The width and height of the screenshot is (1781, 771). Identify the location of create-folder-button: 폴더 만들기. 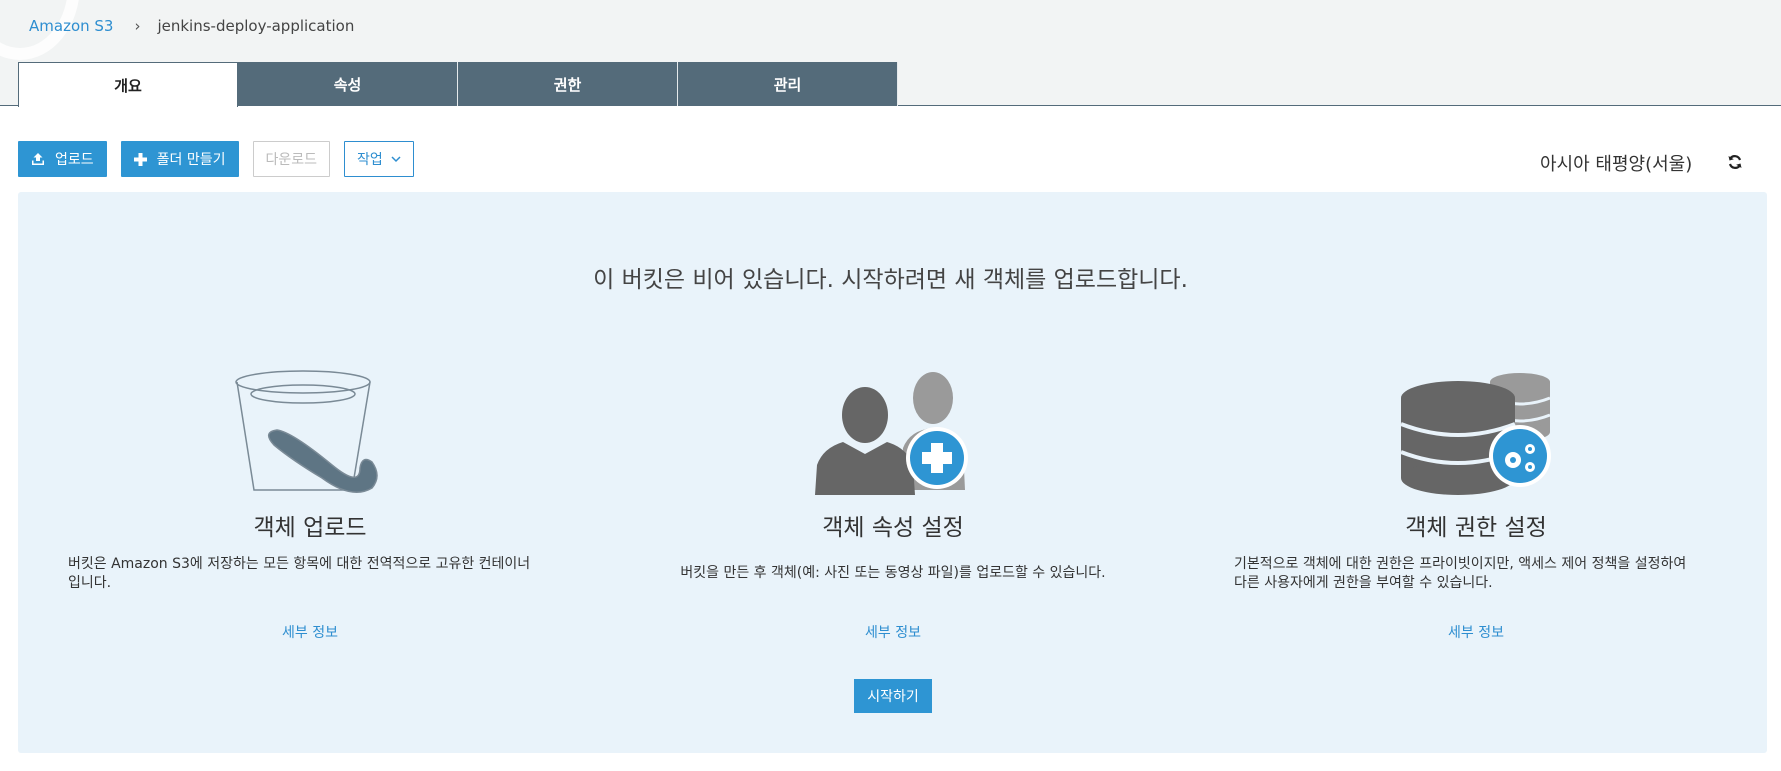
(179, 159).